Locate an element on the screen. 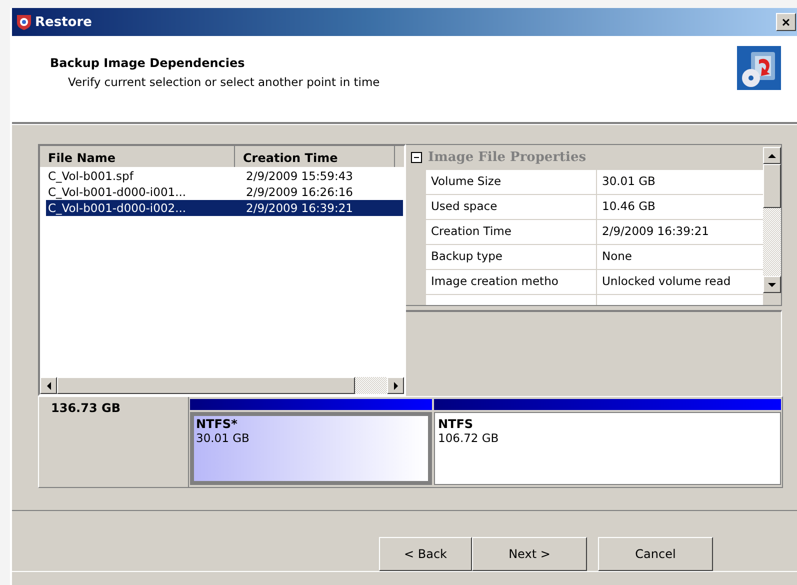 The height and width of the screenshot is (585, 797). group-title: Image File Properties is located at coordinates (507, 157).